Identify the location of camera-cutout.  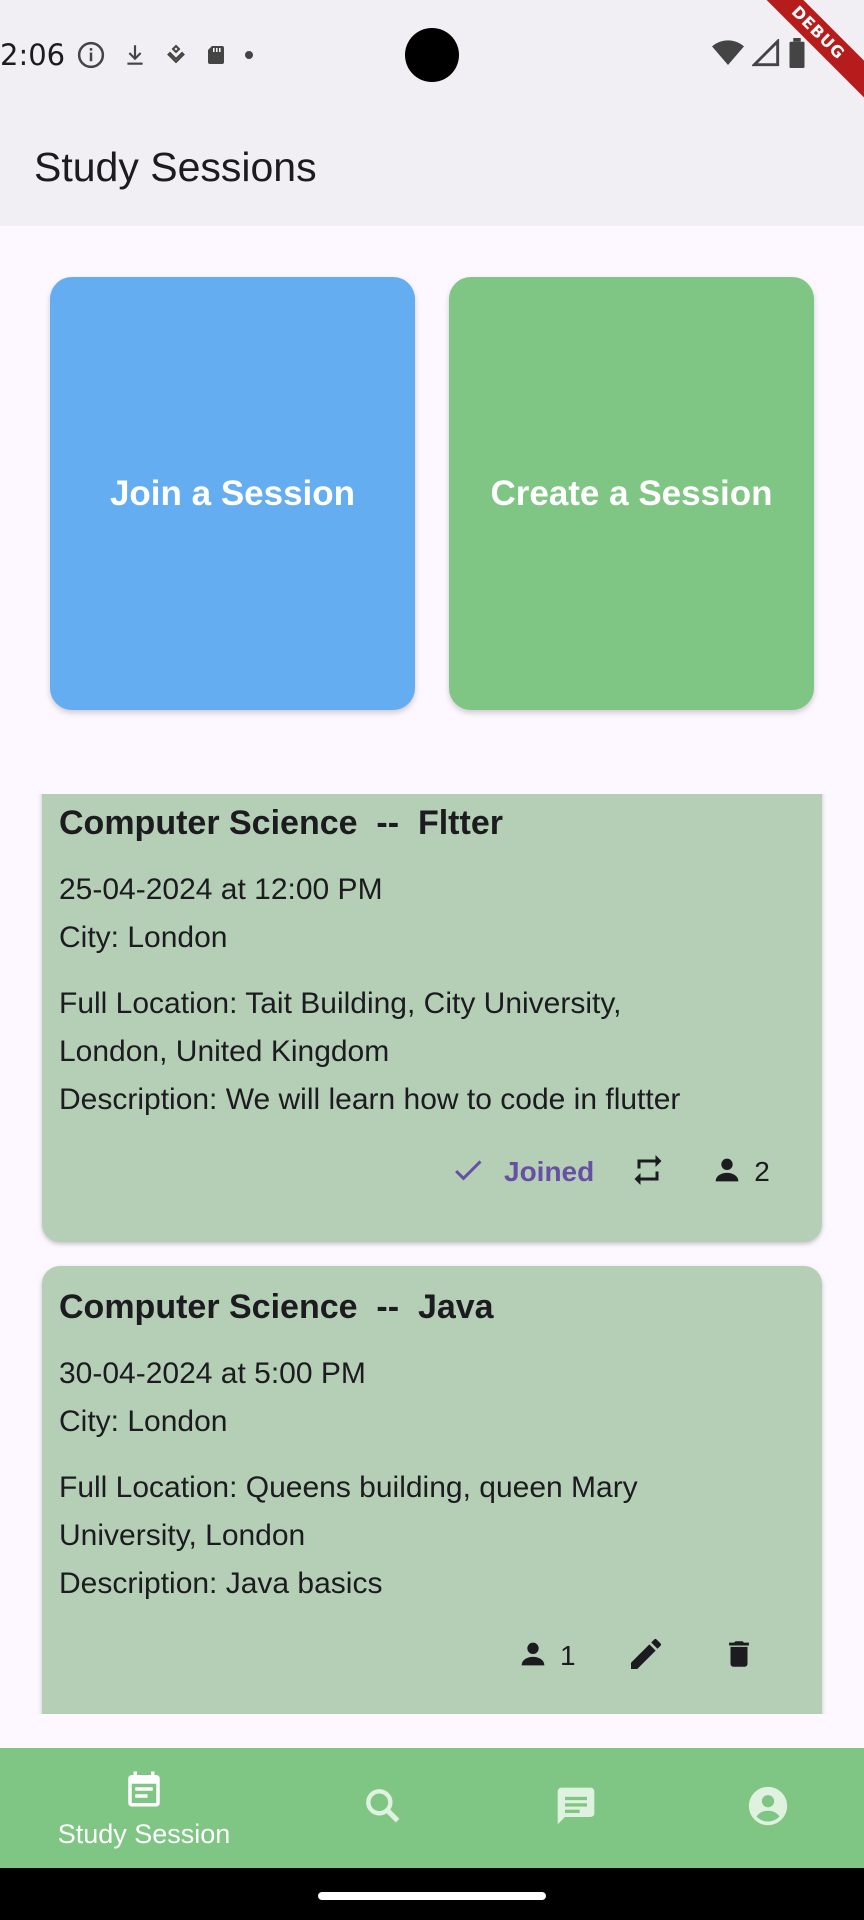
(432, 55).